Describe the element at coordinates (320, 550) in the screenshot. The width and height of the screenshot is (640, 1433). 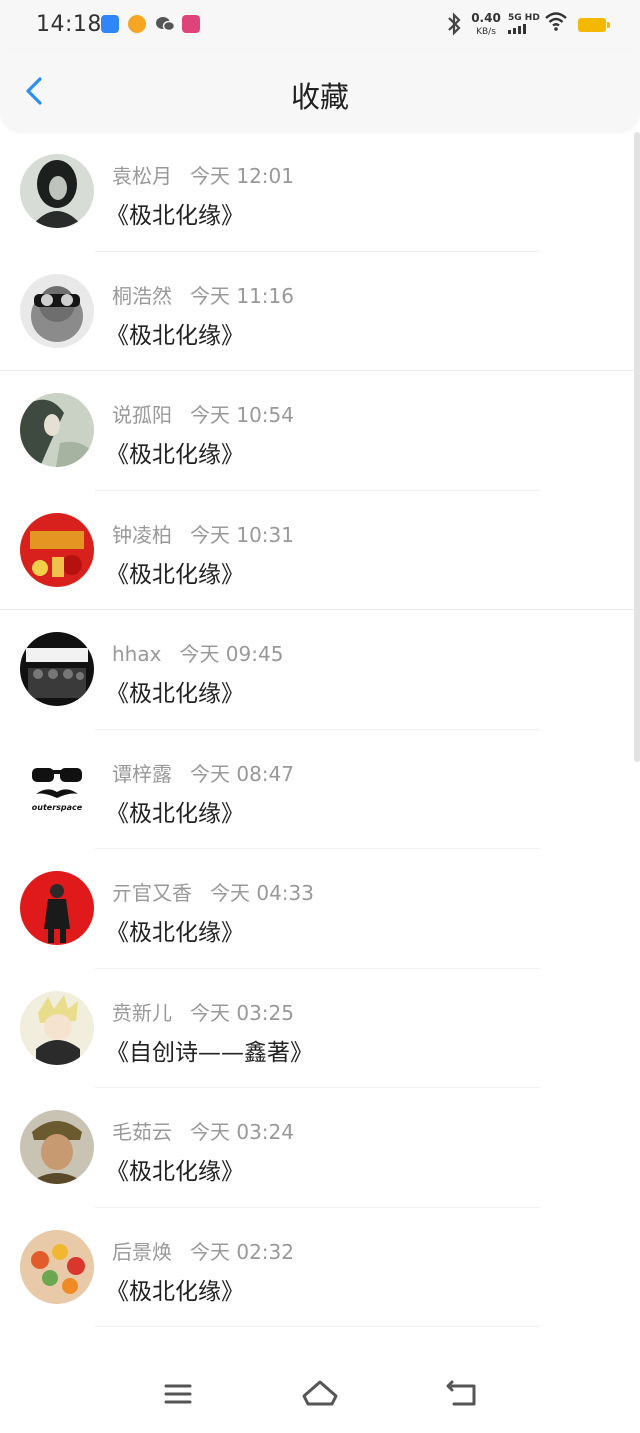
I see `favorite-item: 钟凌柏 今天 10:31 《极北化缘》` at that location.